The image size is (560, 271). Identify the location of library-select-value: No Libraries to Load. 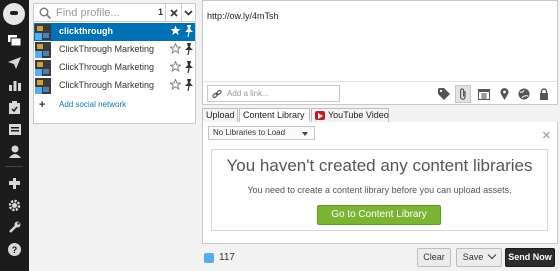
(249, 132).